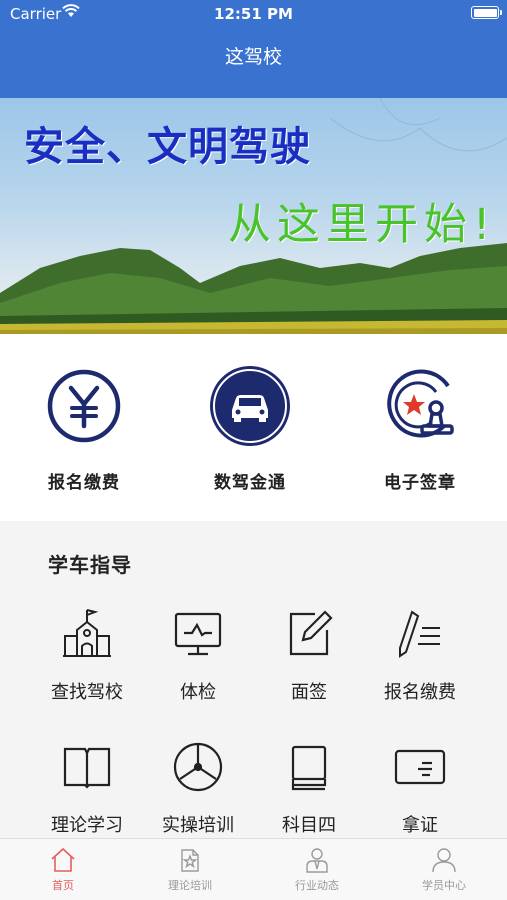  I want to click on quick-action-e-signature: 电子签章, so click(420, 428).